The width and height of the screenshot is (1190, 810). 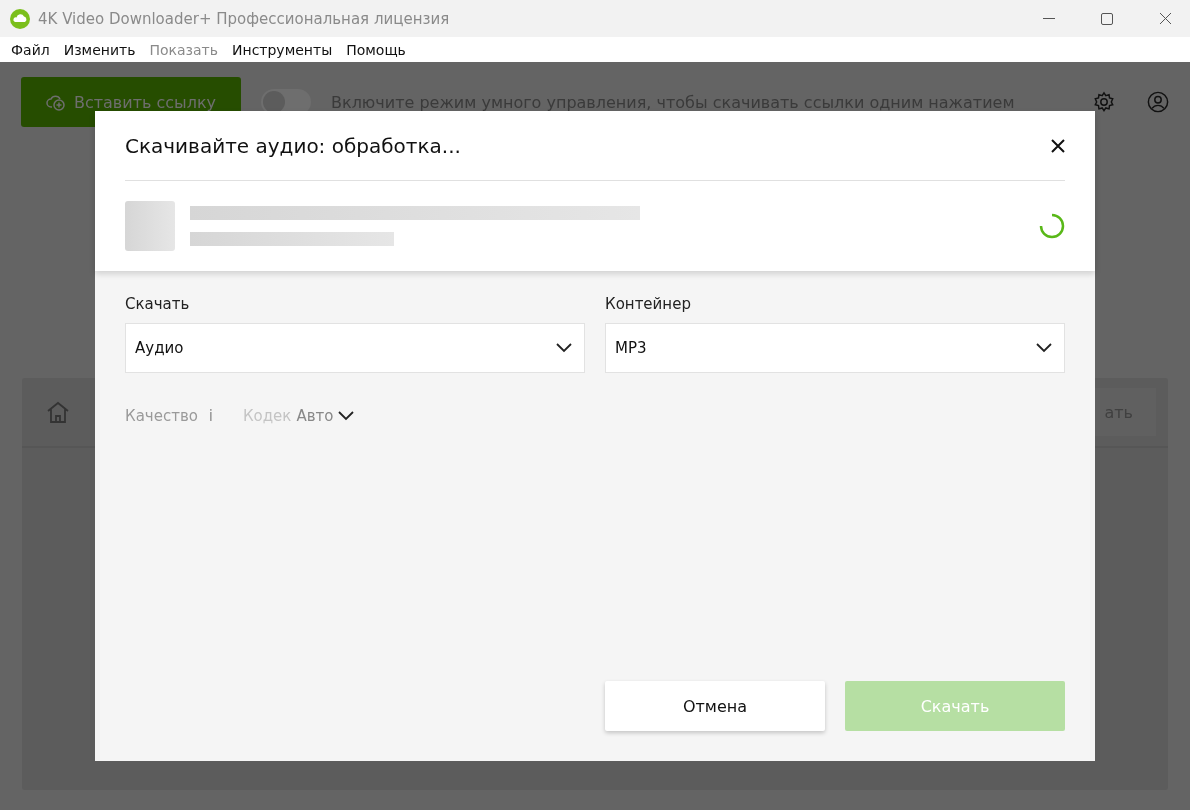 I want to click on cloud-plus-icon, so click(x=55, y=102).